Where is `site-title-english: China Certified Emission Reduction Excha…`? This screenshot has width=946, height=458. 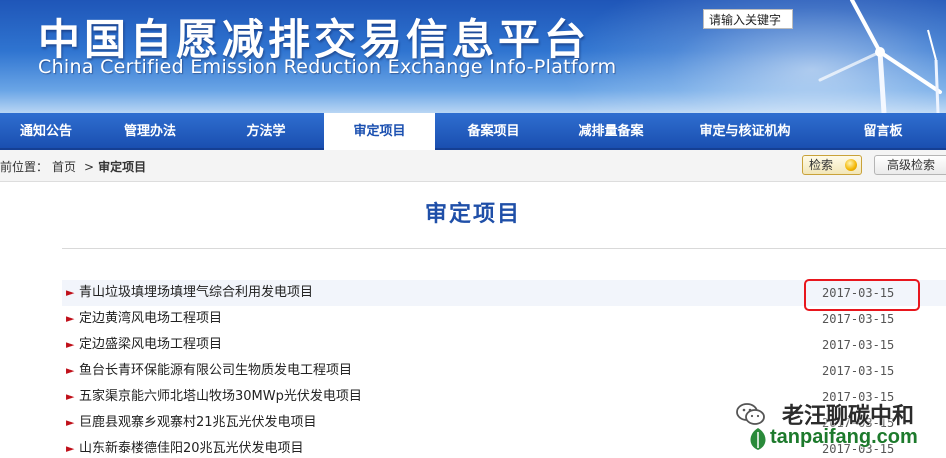 site-title-english: China Certified Emission Reduction Excha… is located at coordinates (327, 67).